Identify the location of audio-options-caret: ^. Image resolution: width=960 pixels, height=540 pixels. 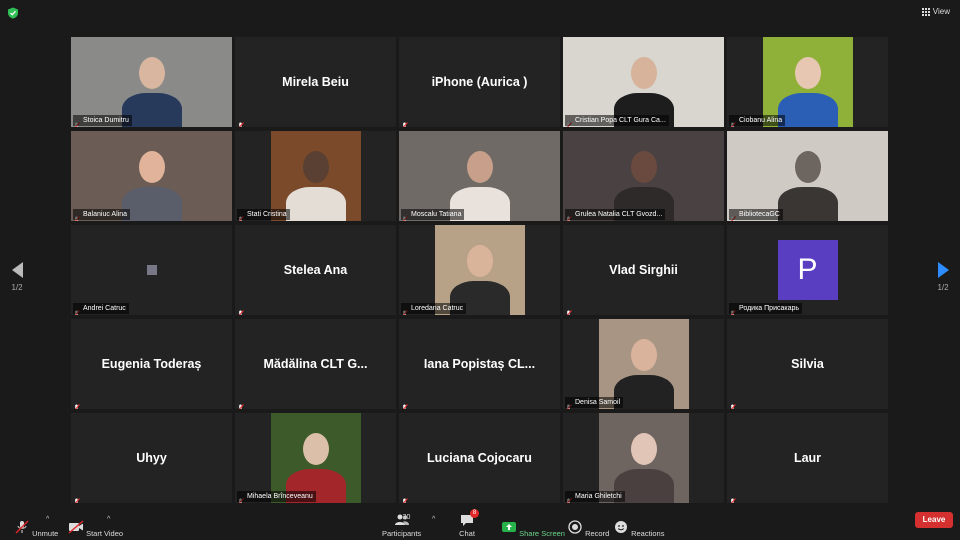
(47, 519).